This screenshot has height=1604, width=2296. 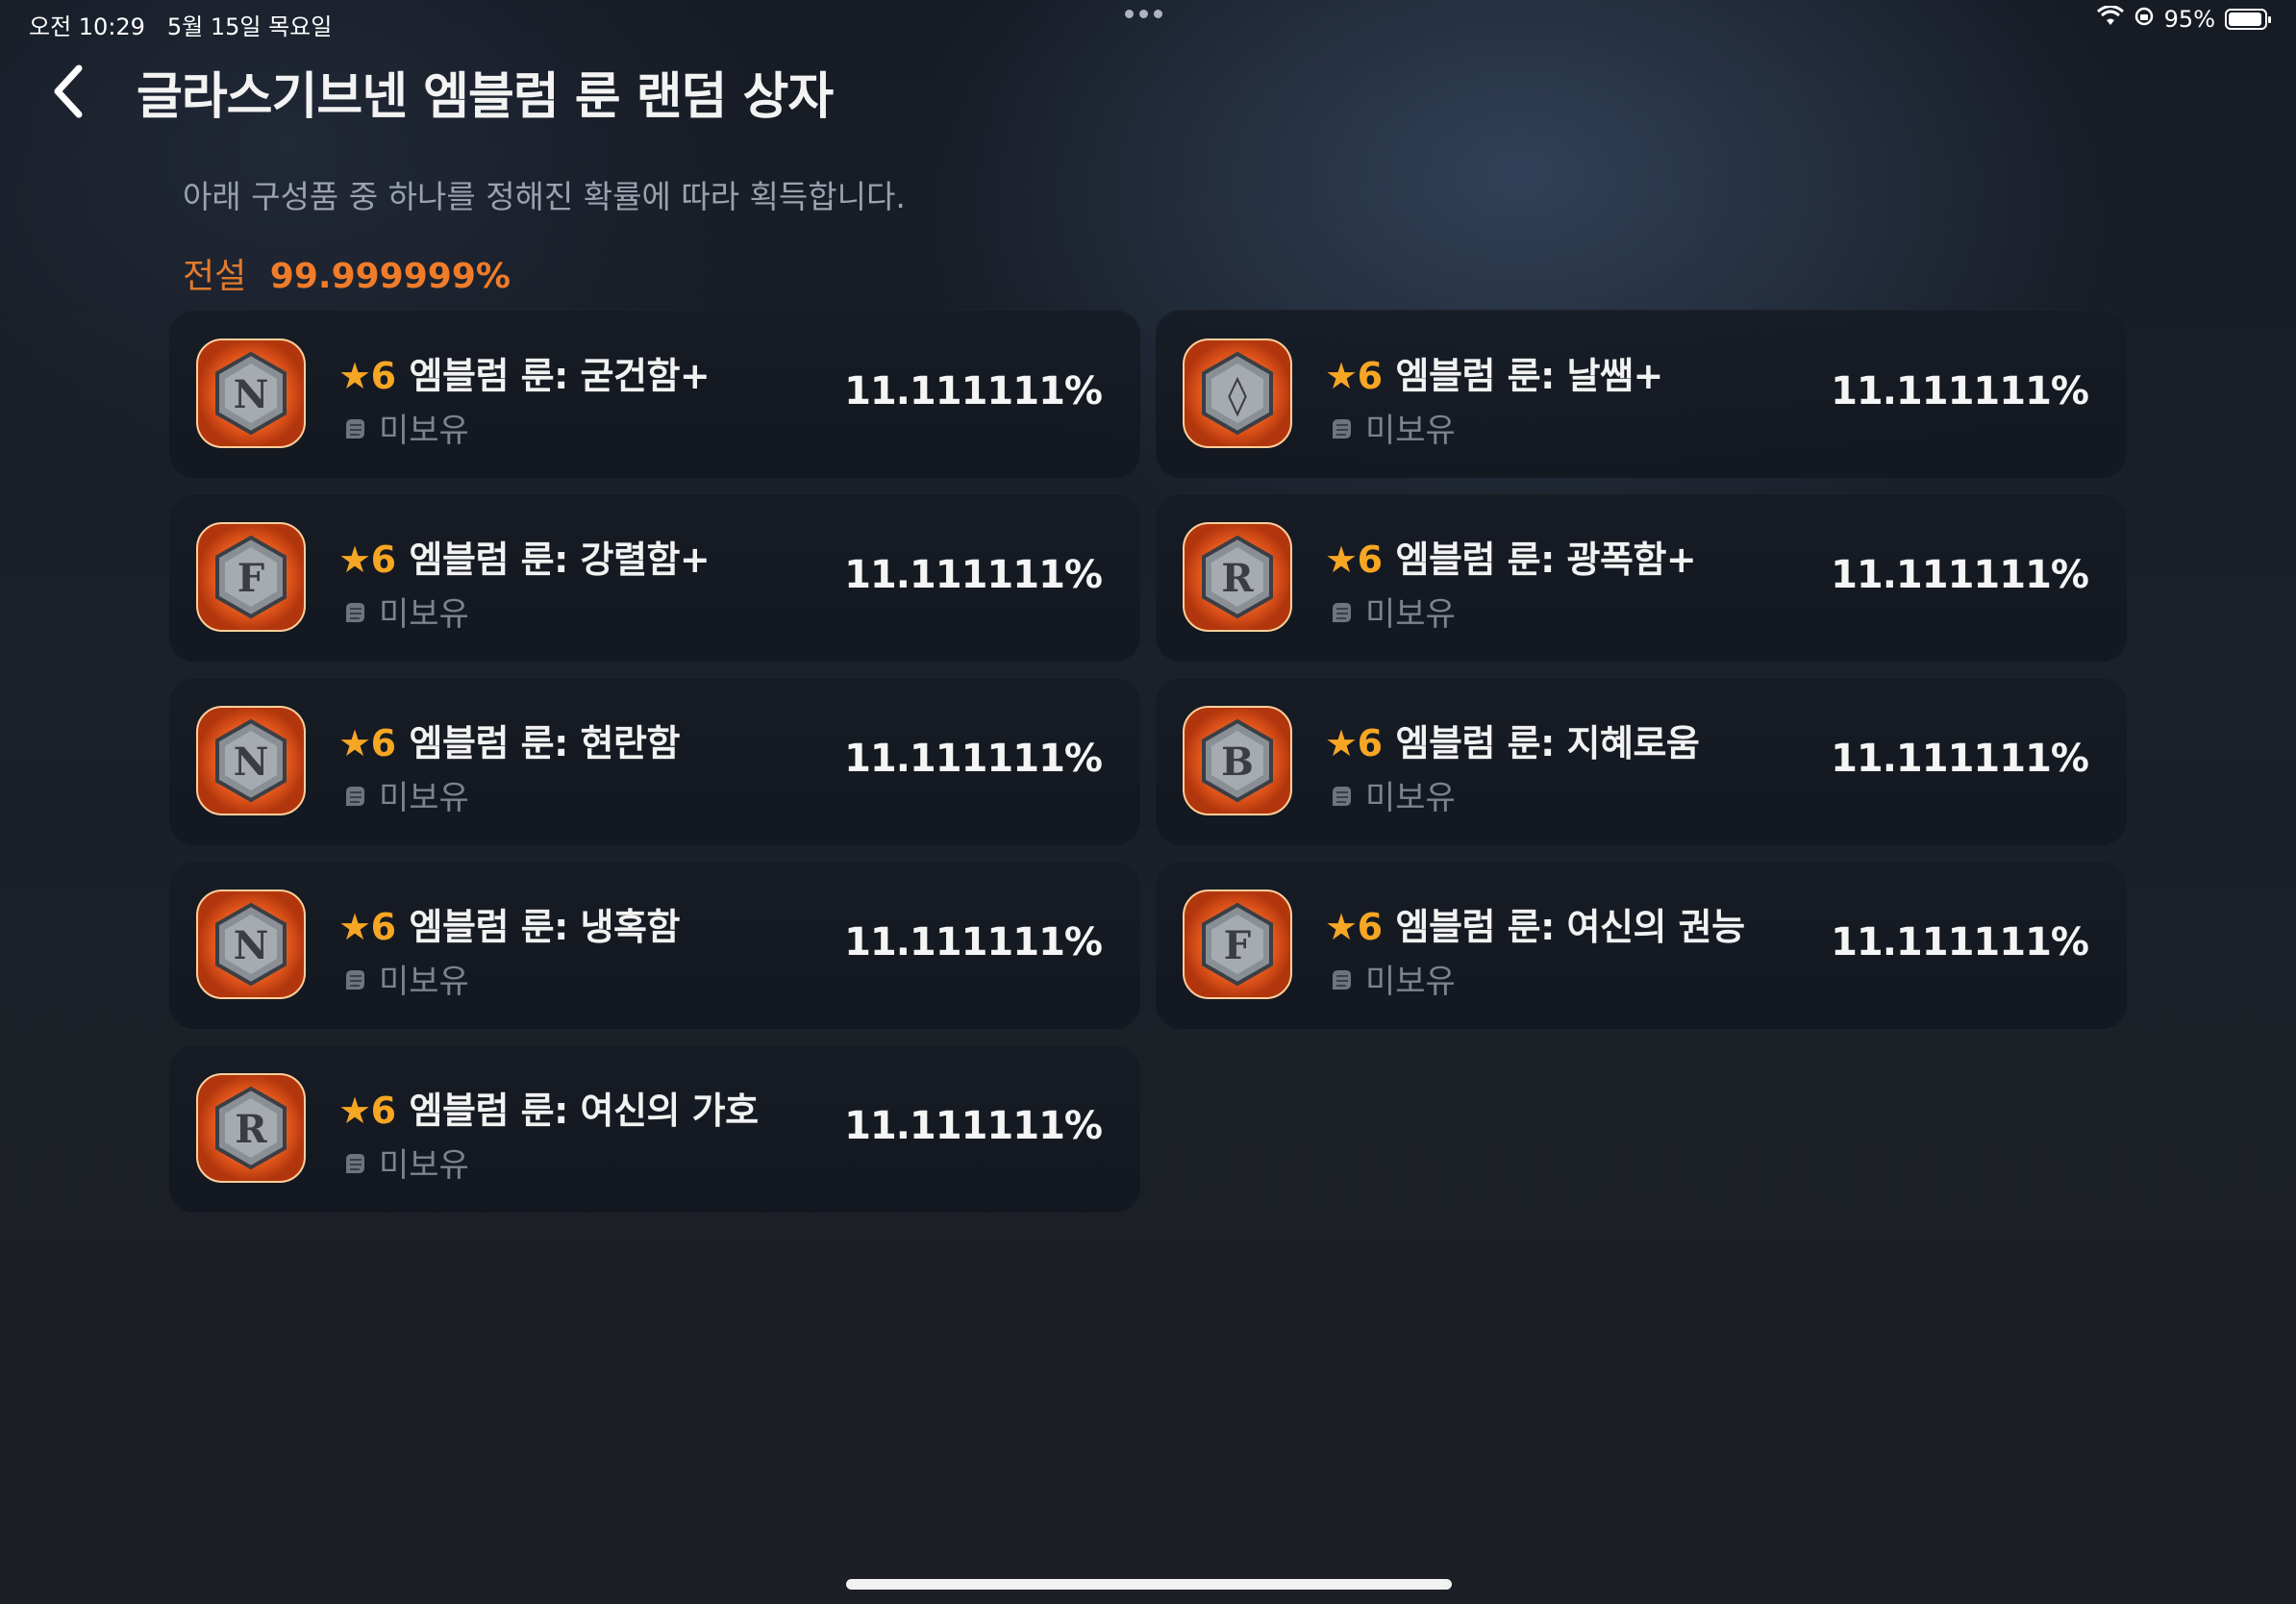 I want to click on item-name-line: ★6 엠블럼 룬: 굳건함+, so click(x=524, y=372).